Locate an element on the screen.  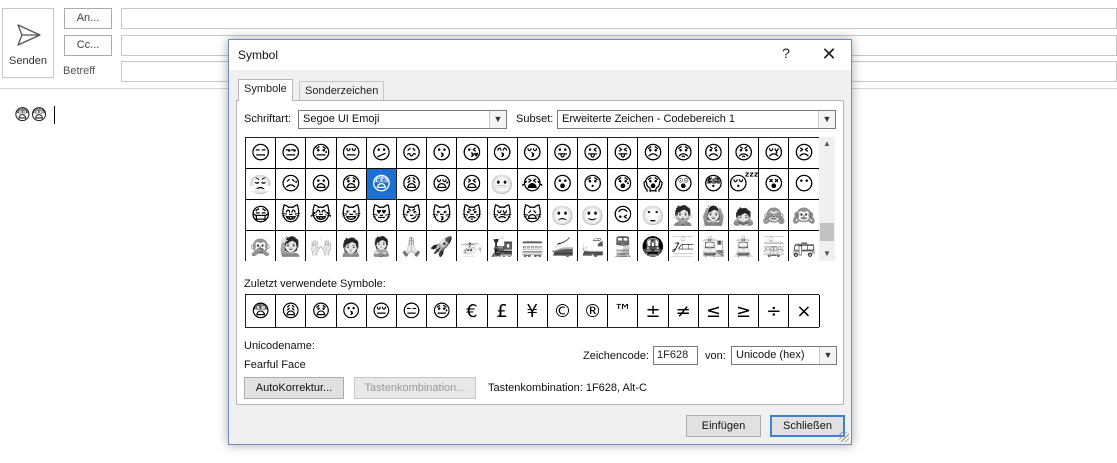
symbol-cell: 😟 is located at coordinates (683, 153).